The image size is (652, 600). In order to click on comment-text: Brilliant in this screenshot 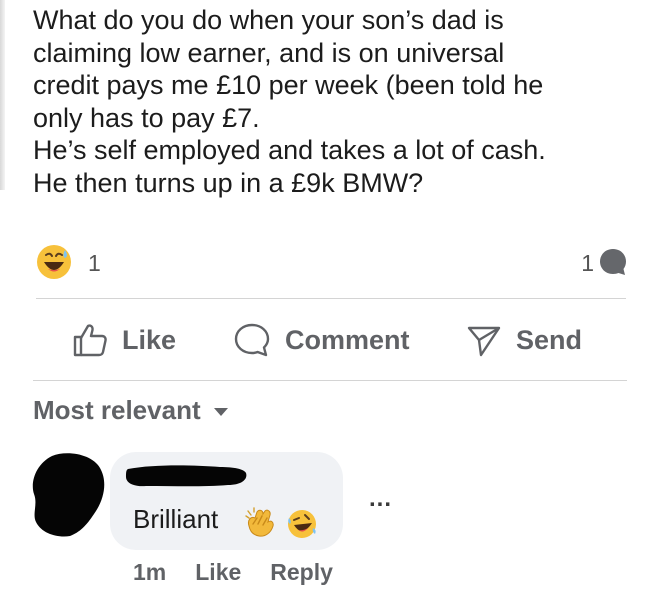, I will do `click(176, 519)`.